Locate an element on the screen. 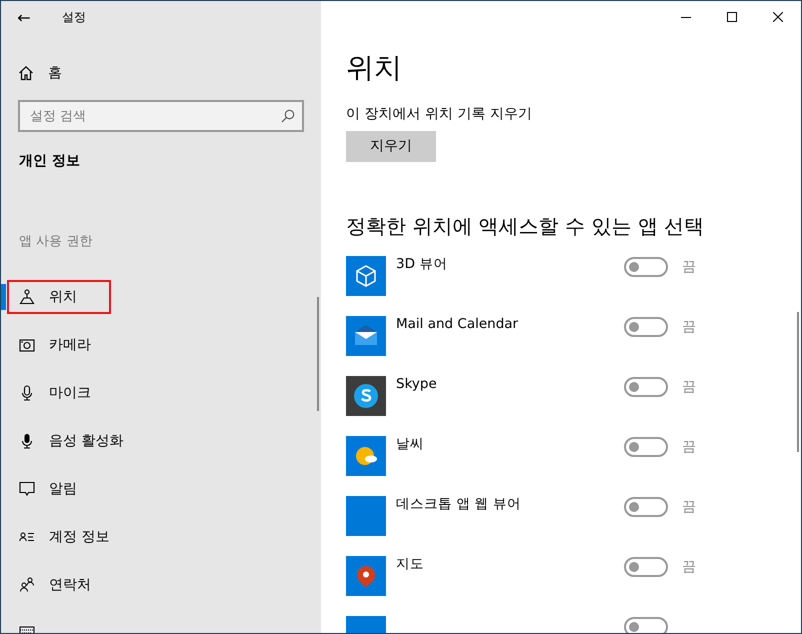  envelope-icon is located at coordinates (366, 336).